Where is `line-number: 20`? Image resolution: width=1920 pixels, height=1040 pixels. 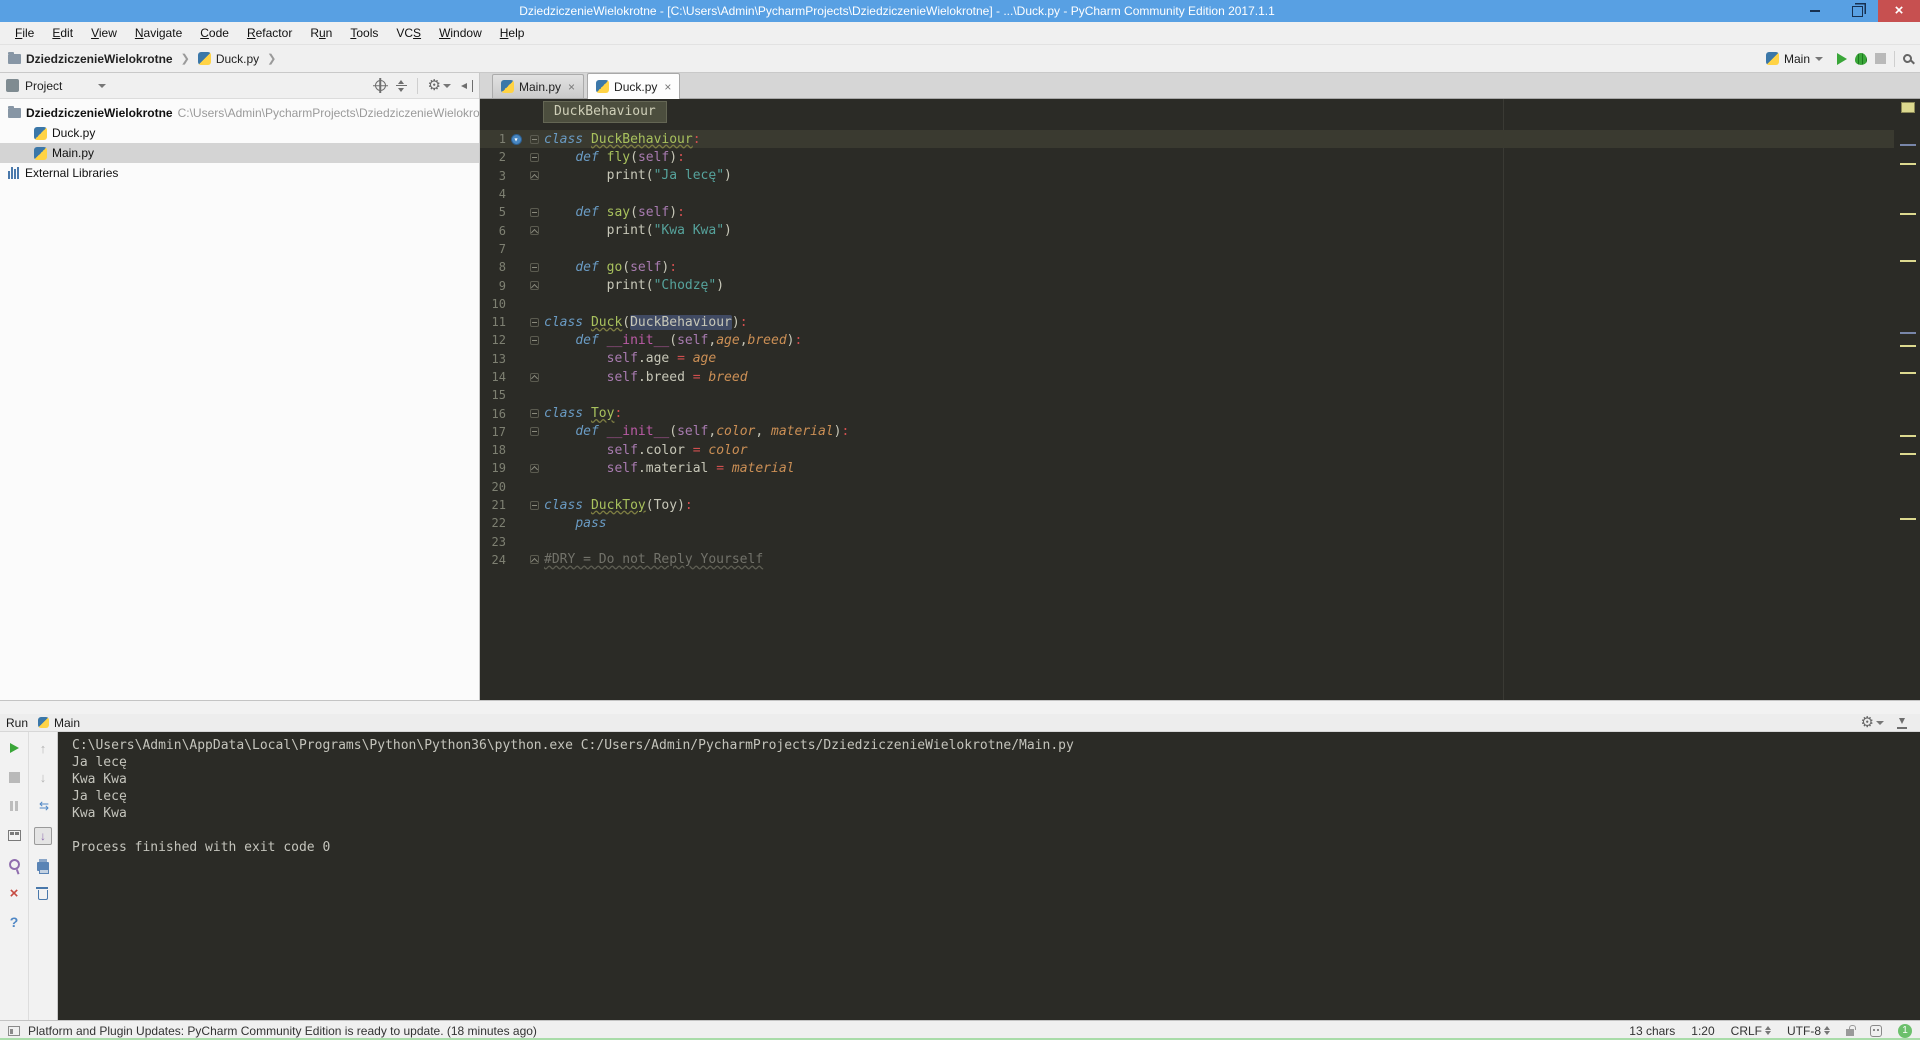 line-number: 20 is located at coordinates (493, 487).